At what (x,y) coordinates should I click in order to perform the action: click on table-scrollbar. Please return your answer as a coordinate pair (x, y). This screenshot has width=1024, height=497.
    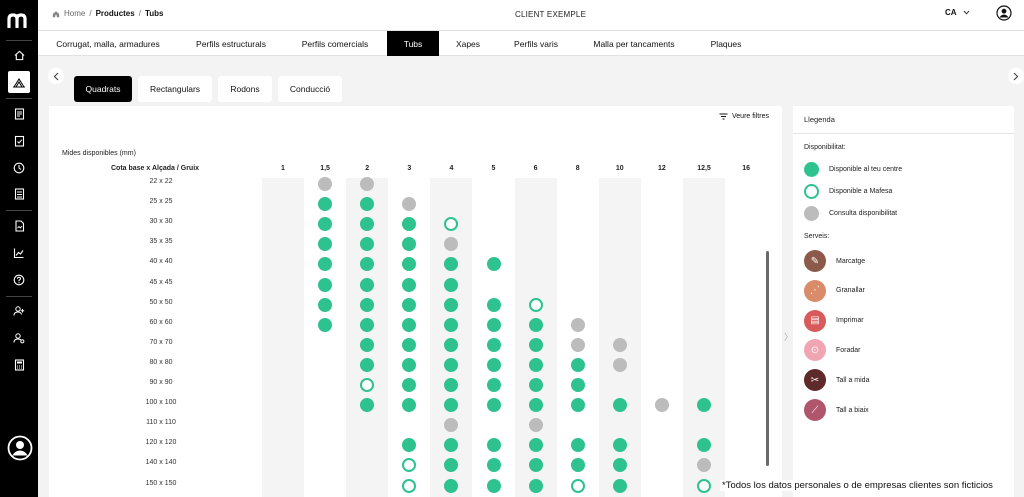
    Looking at the image, I should click on (767, 358).